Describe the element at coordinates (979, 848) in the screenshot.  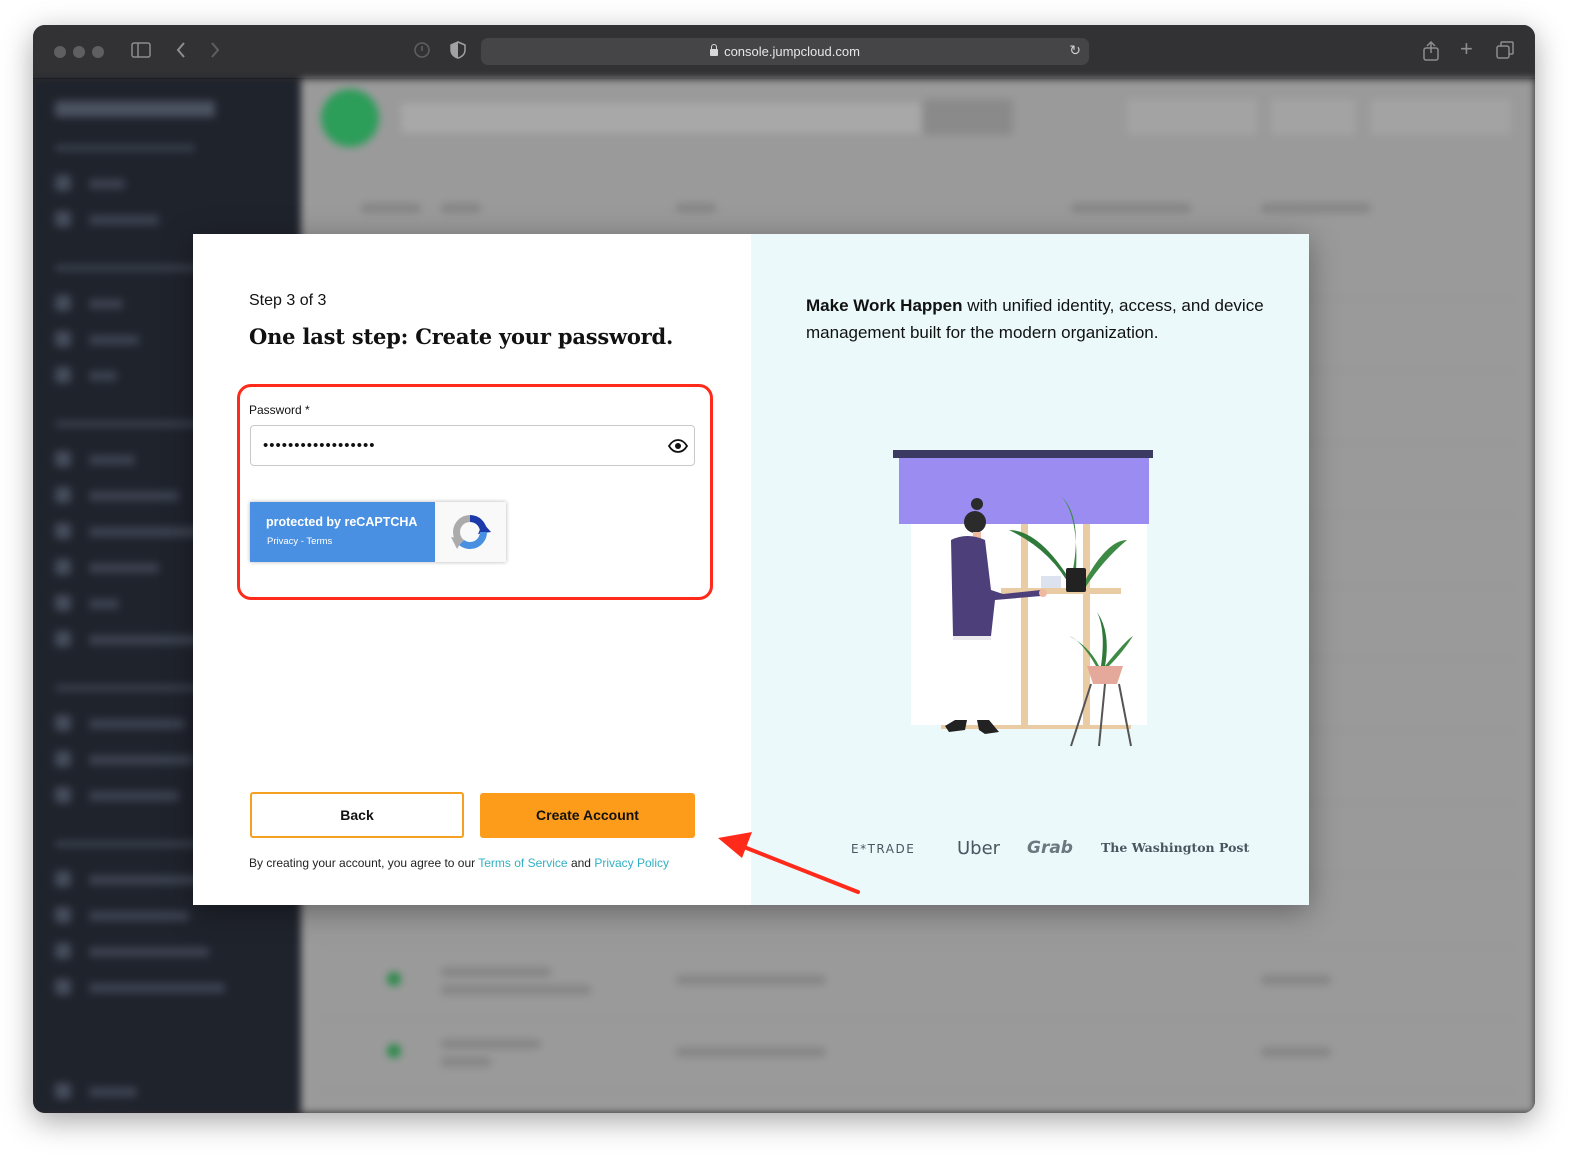
I see `uber-logo: Uber` at that location.